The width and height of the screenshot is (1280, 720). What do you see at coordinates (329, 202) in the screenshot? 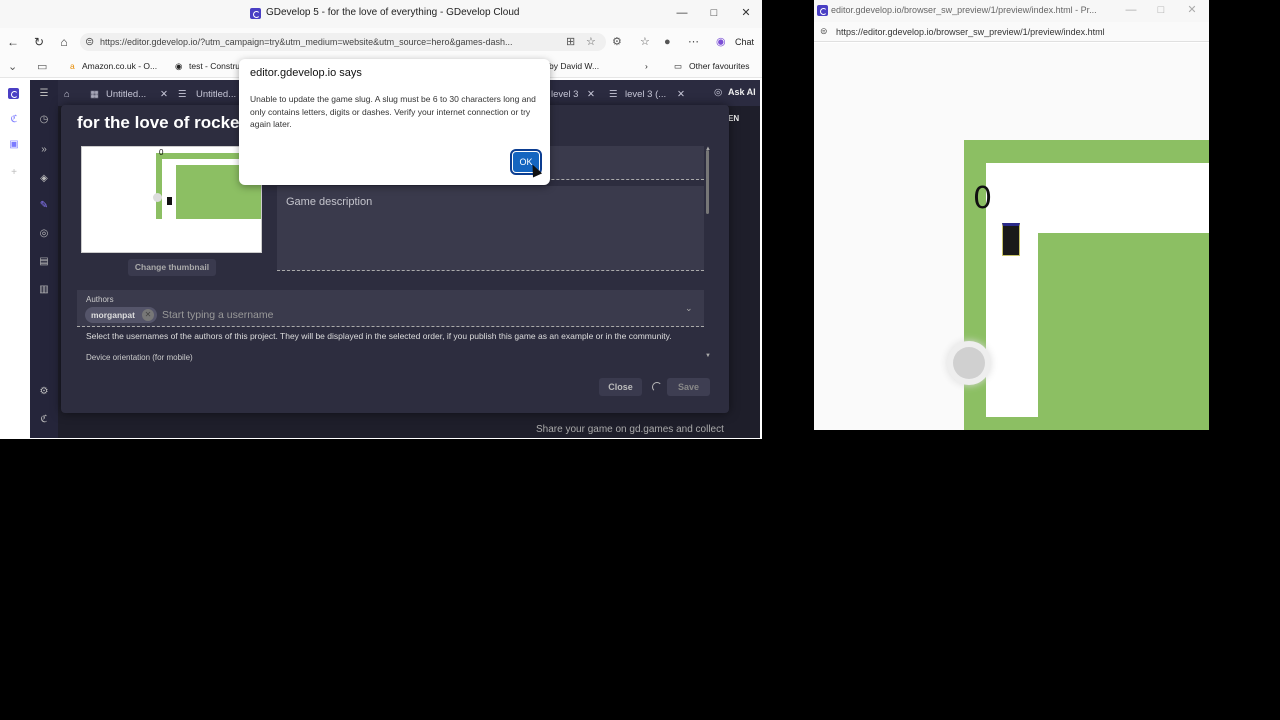
I see `game-description-placeholder: Game description` at bounding box center [329, 202].